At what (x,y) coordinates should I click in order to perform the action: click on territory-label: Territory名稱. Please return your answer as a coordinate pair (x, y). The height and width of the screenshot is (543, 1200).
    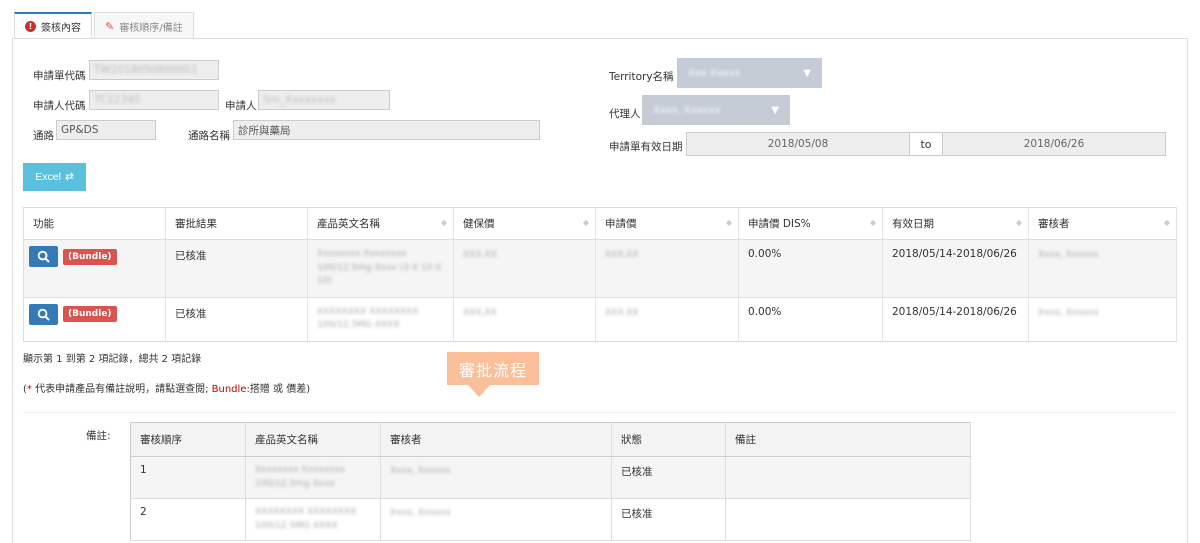
    Looking at the image, I should click on (641, 77).